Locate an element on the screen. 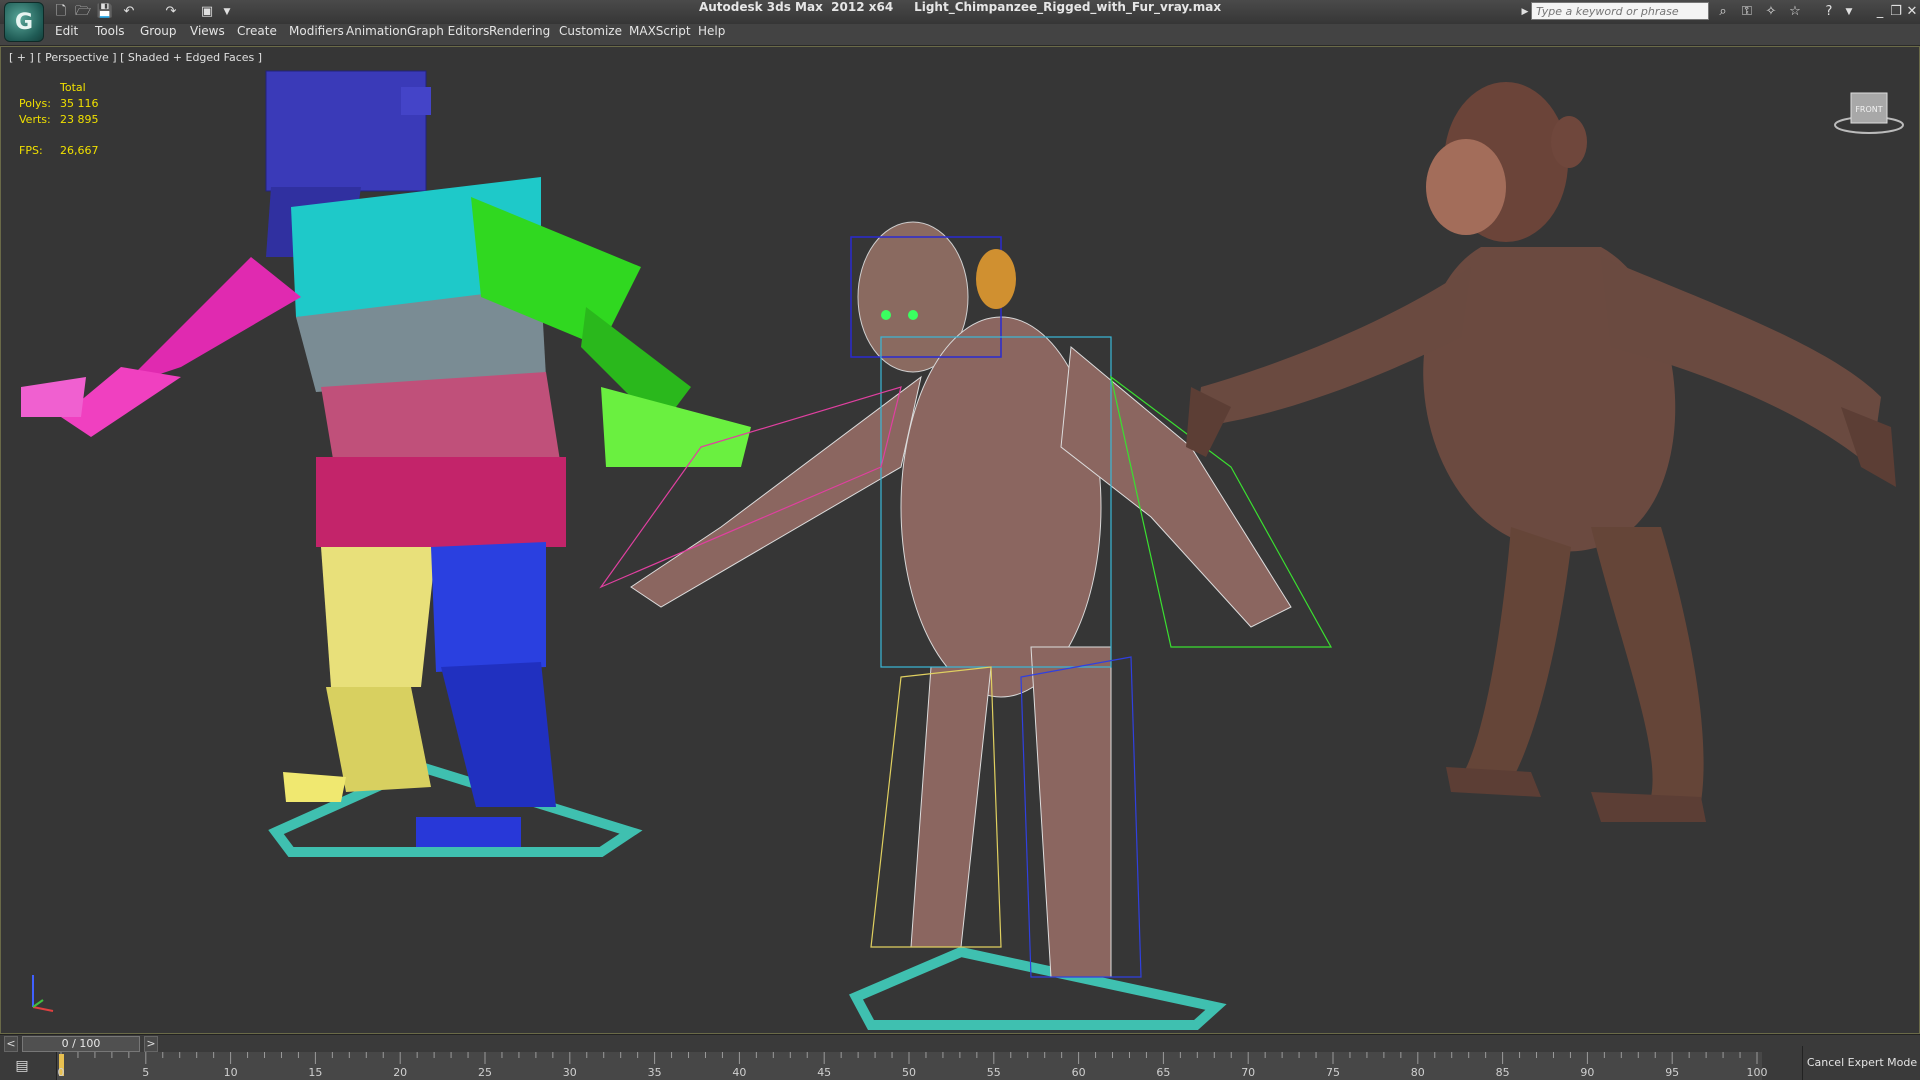 The image size is (1920, 1080). restore-icon: ❐ is located at coordinates (1896, 12).